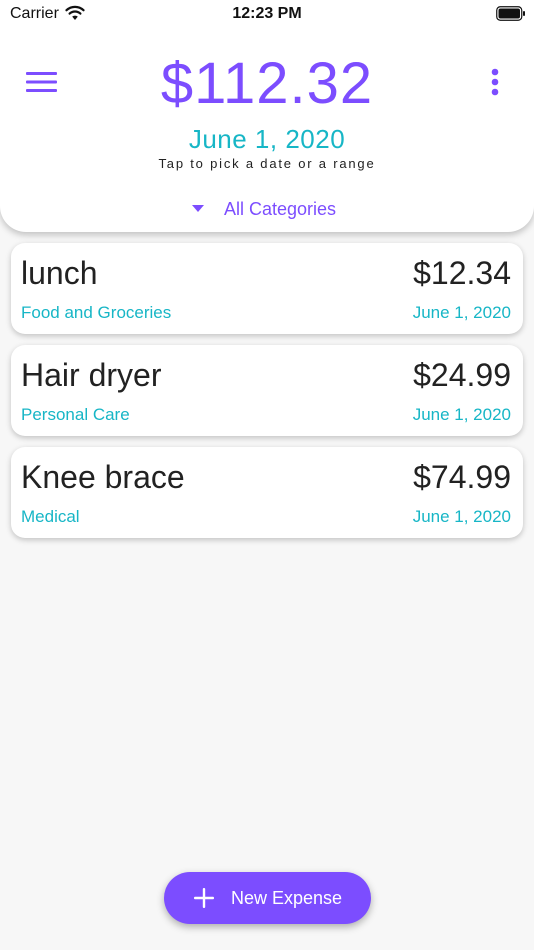  What do you see at coordinates (510, 13) in the screenshot?
I see `battery-icon` at bounding box center [510, 13].